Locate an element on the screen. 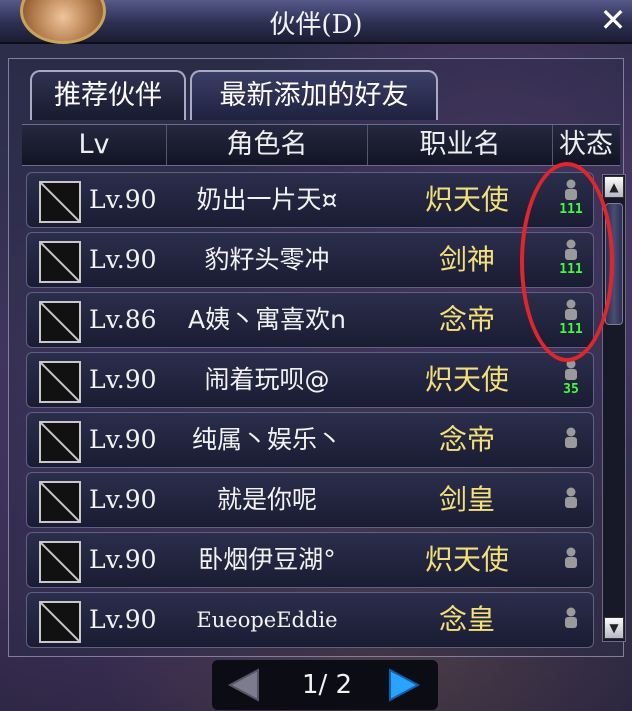  table-row: Lv.90 卧烟伊豆湖° 炽天使 is located at coordinates (310, 560).